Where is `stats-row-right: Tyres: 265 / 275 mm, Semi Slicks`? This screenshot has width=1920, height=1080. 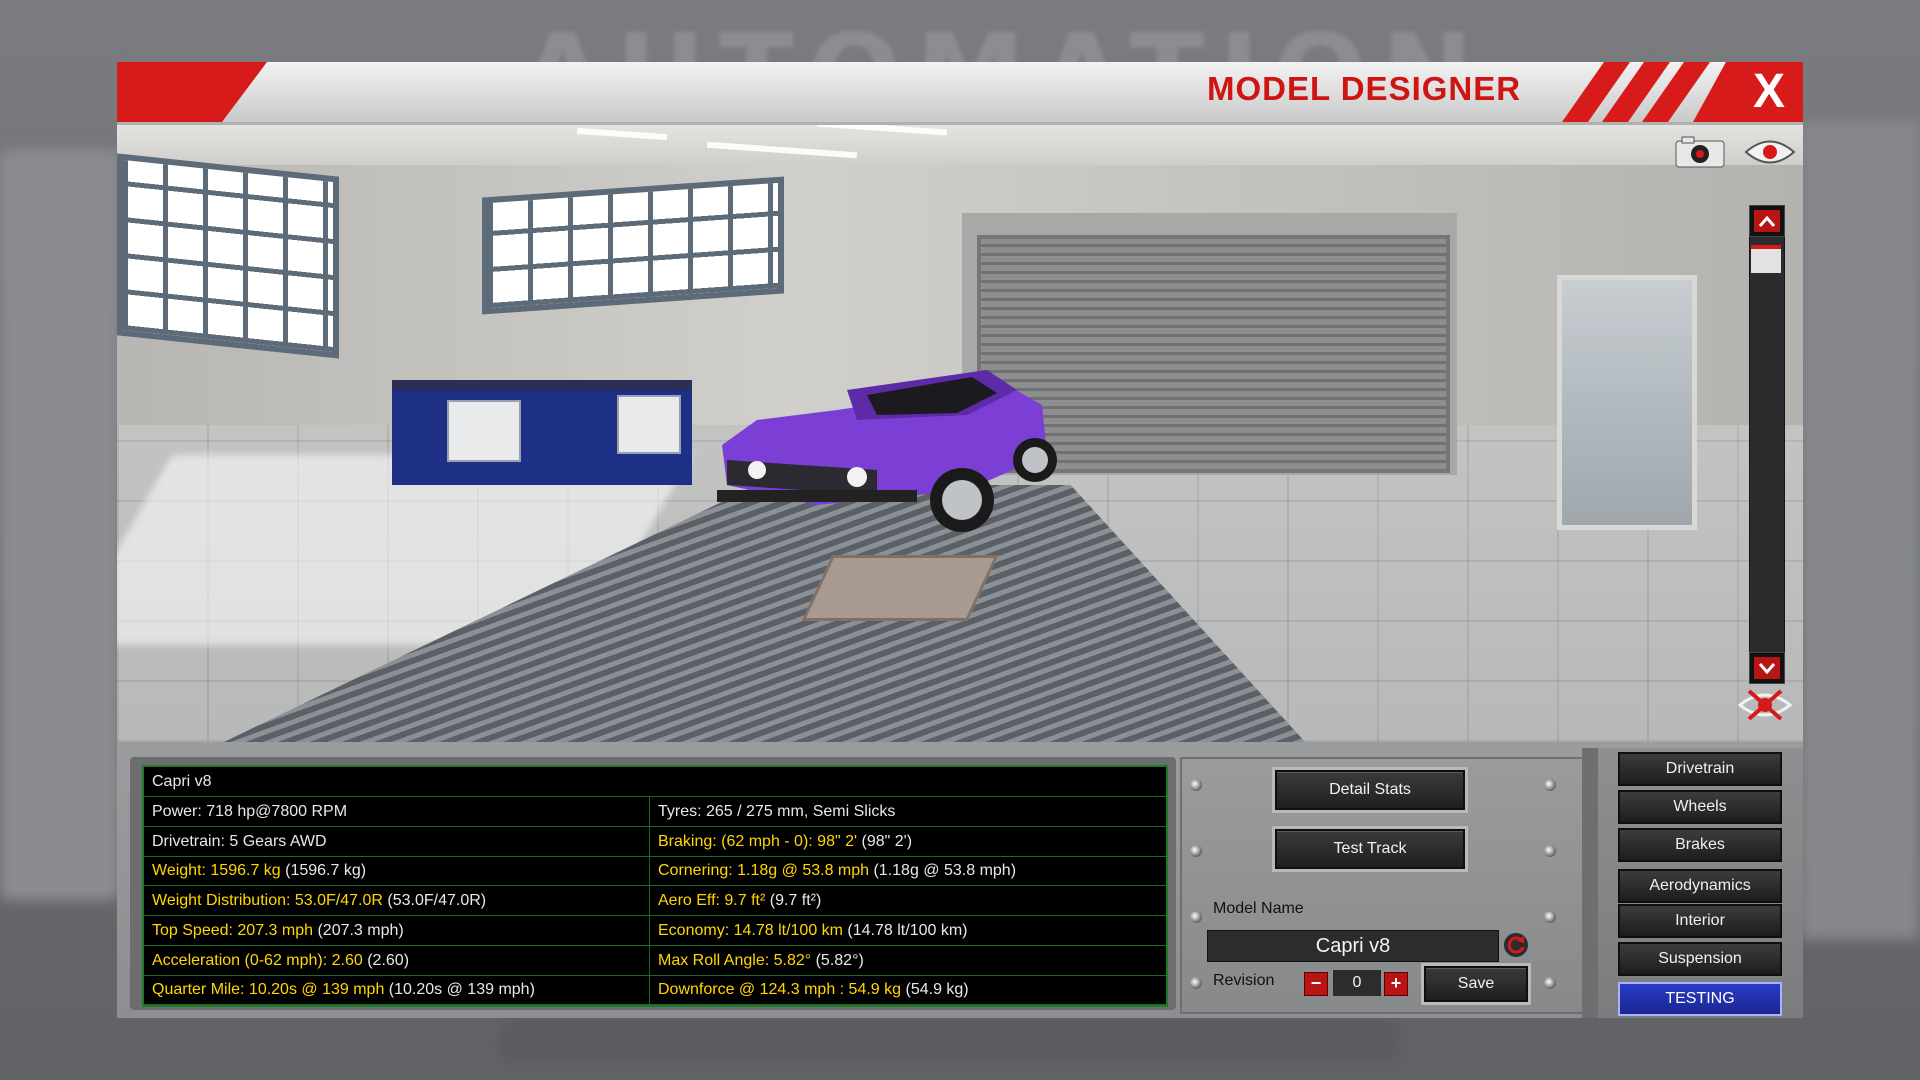 stats-row-right: Tyres: 265 / 275 mm, Semi Slicks is located at coordinates (908, 812).